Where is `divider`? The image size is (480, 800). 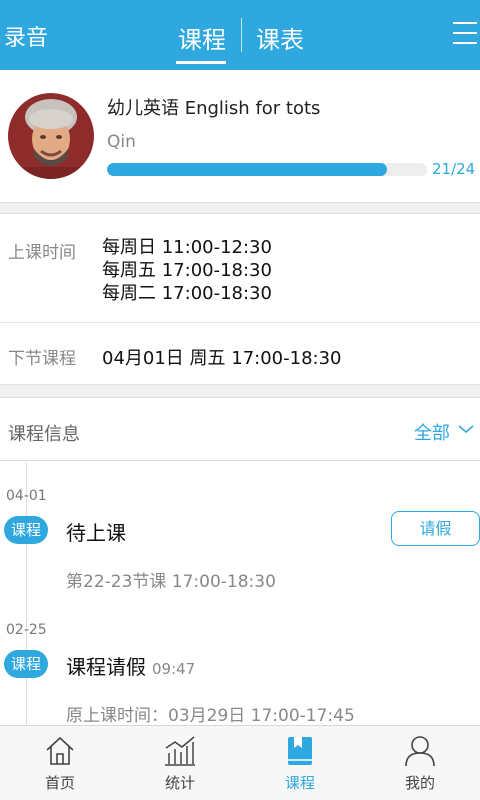 divider is located at coordinates (240, 322).